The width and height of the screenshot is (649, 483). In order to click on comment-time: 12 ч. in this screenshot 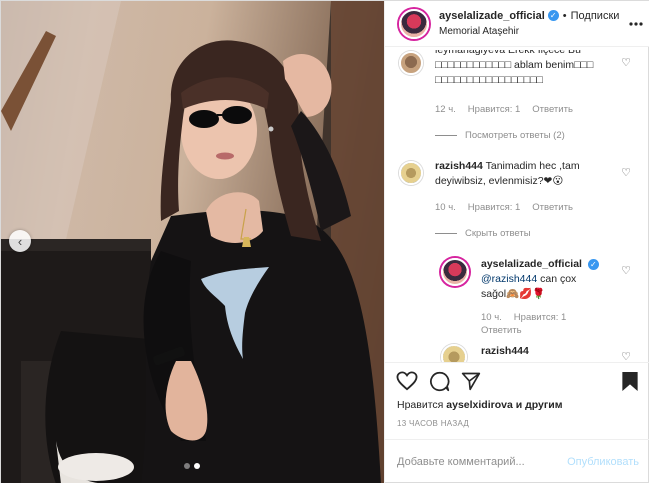, I will do `click(445, 109)`.